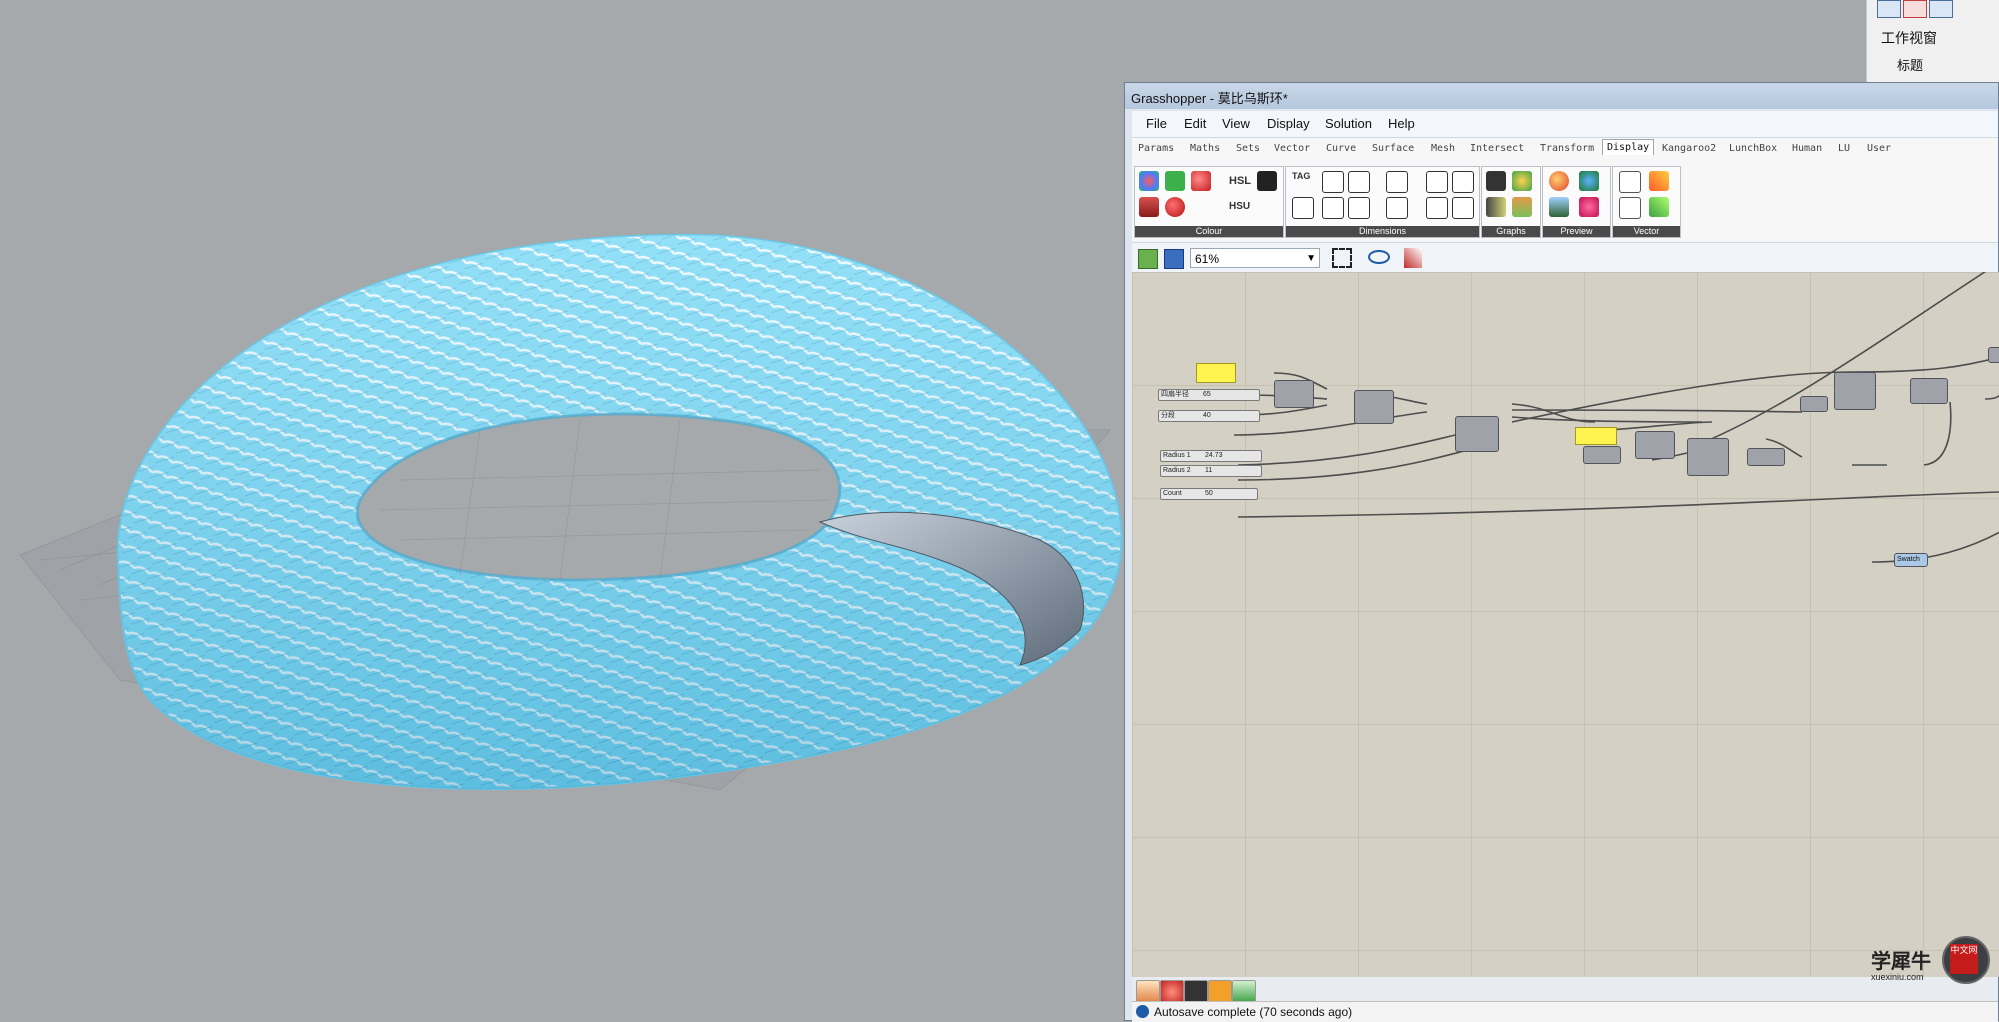 Image resolution: width=1999 pixels, height=1022 pixels. I want to click on ribbon-group-dimensions: TAG Dimensions, so click(1382, 202).